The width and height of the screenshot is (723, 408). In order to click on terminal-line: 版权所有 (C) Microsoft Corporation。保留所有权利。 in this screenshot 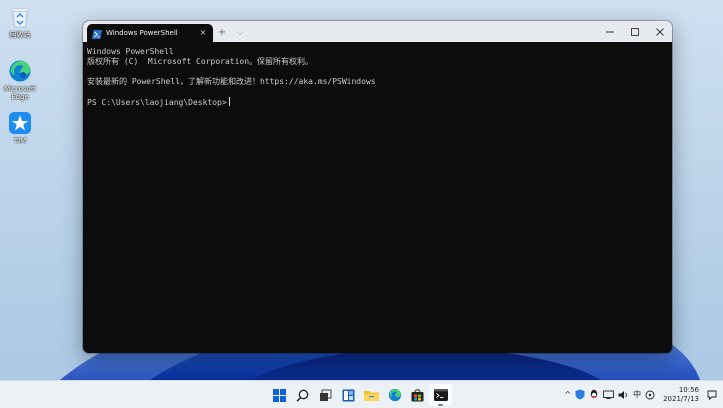, I will do `click(200, 61)`.